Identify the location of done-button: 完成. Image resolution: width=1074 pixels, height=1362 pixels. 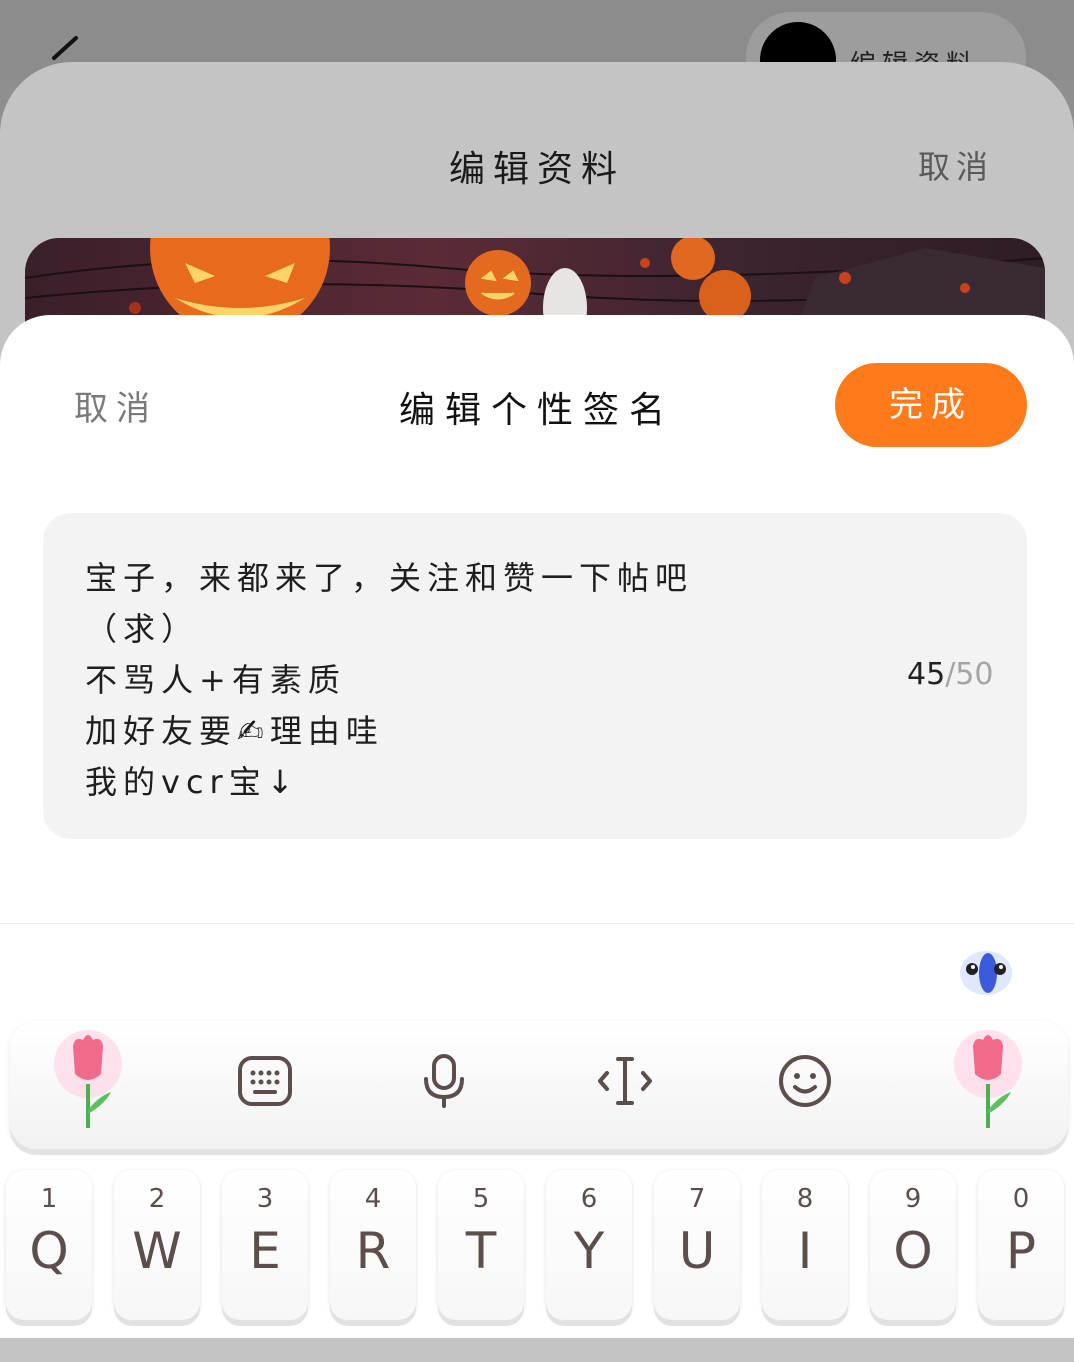
(931, 405).